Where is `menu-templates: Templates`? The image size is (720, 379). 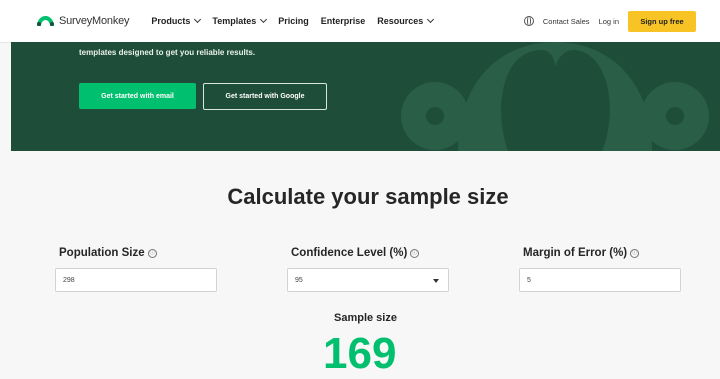
menu-templates: Templates is located at coordinates (240, 20).